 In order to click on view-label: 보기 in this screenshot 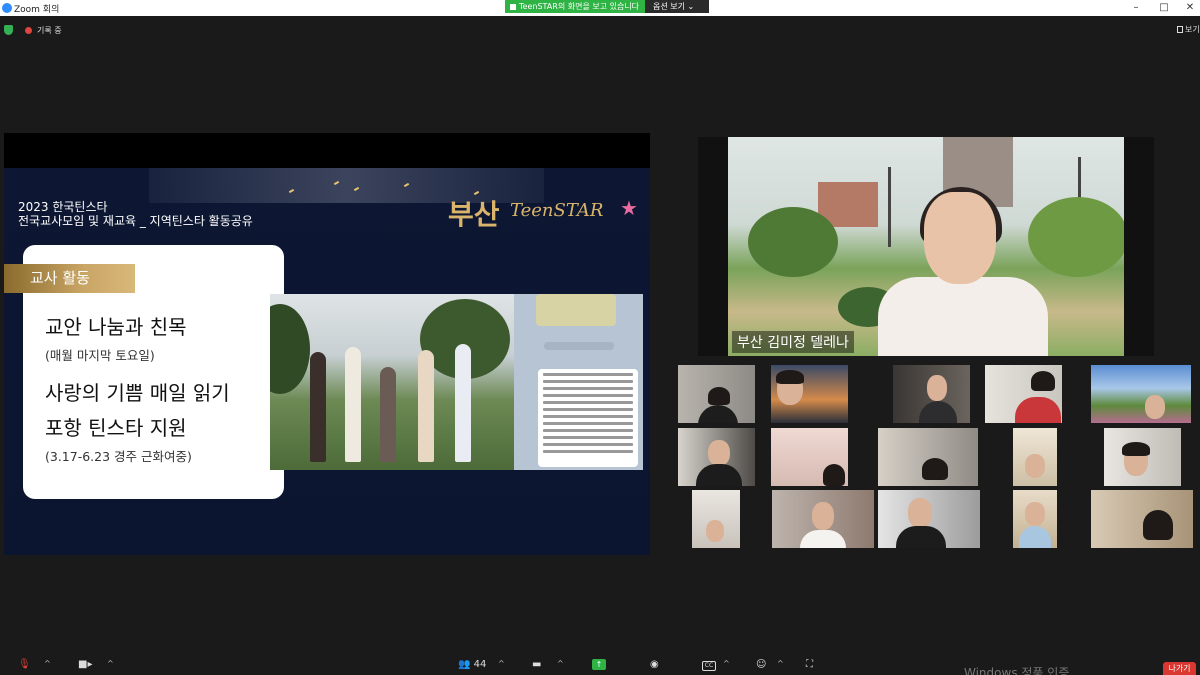, I will do `click(1192, 29)`.